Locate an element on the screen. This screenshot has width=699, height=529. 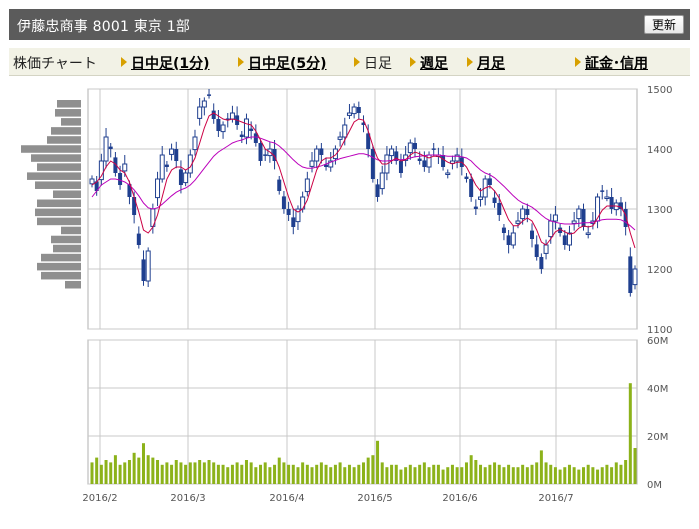
price-tick-label: 1400 is located at coordinates (659, 150).